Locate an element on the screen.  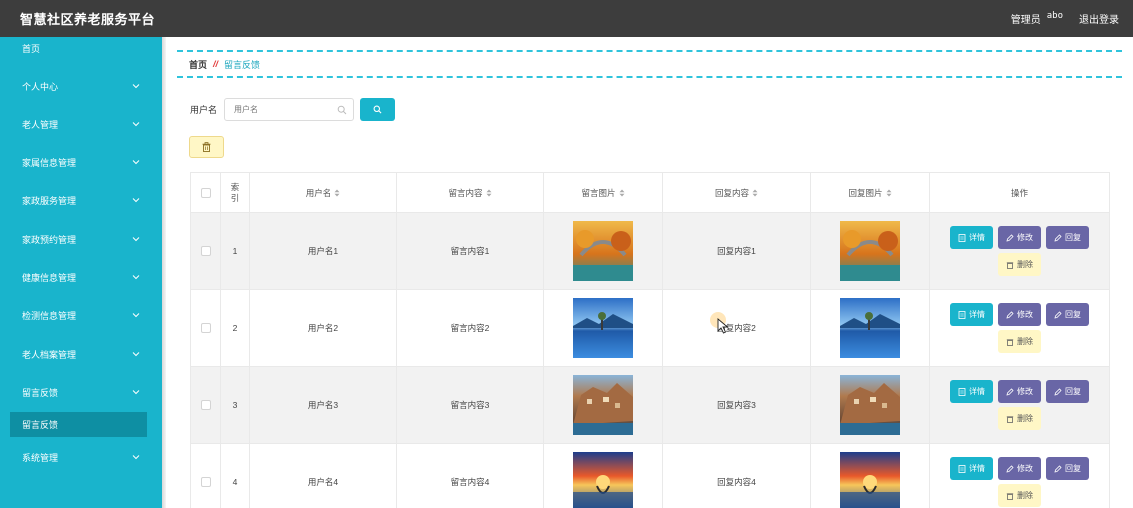
sidebar-item-system: 系统管理 is located at coordinates (81, 457).